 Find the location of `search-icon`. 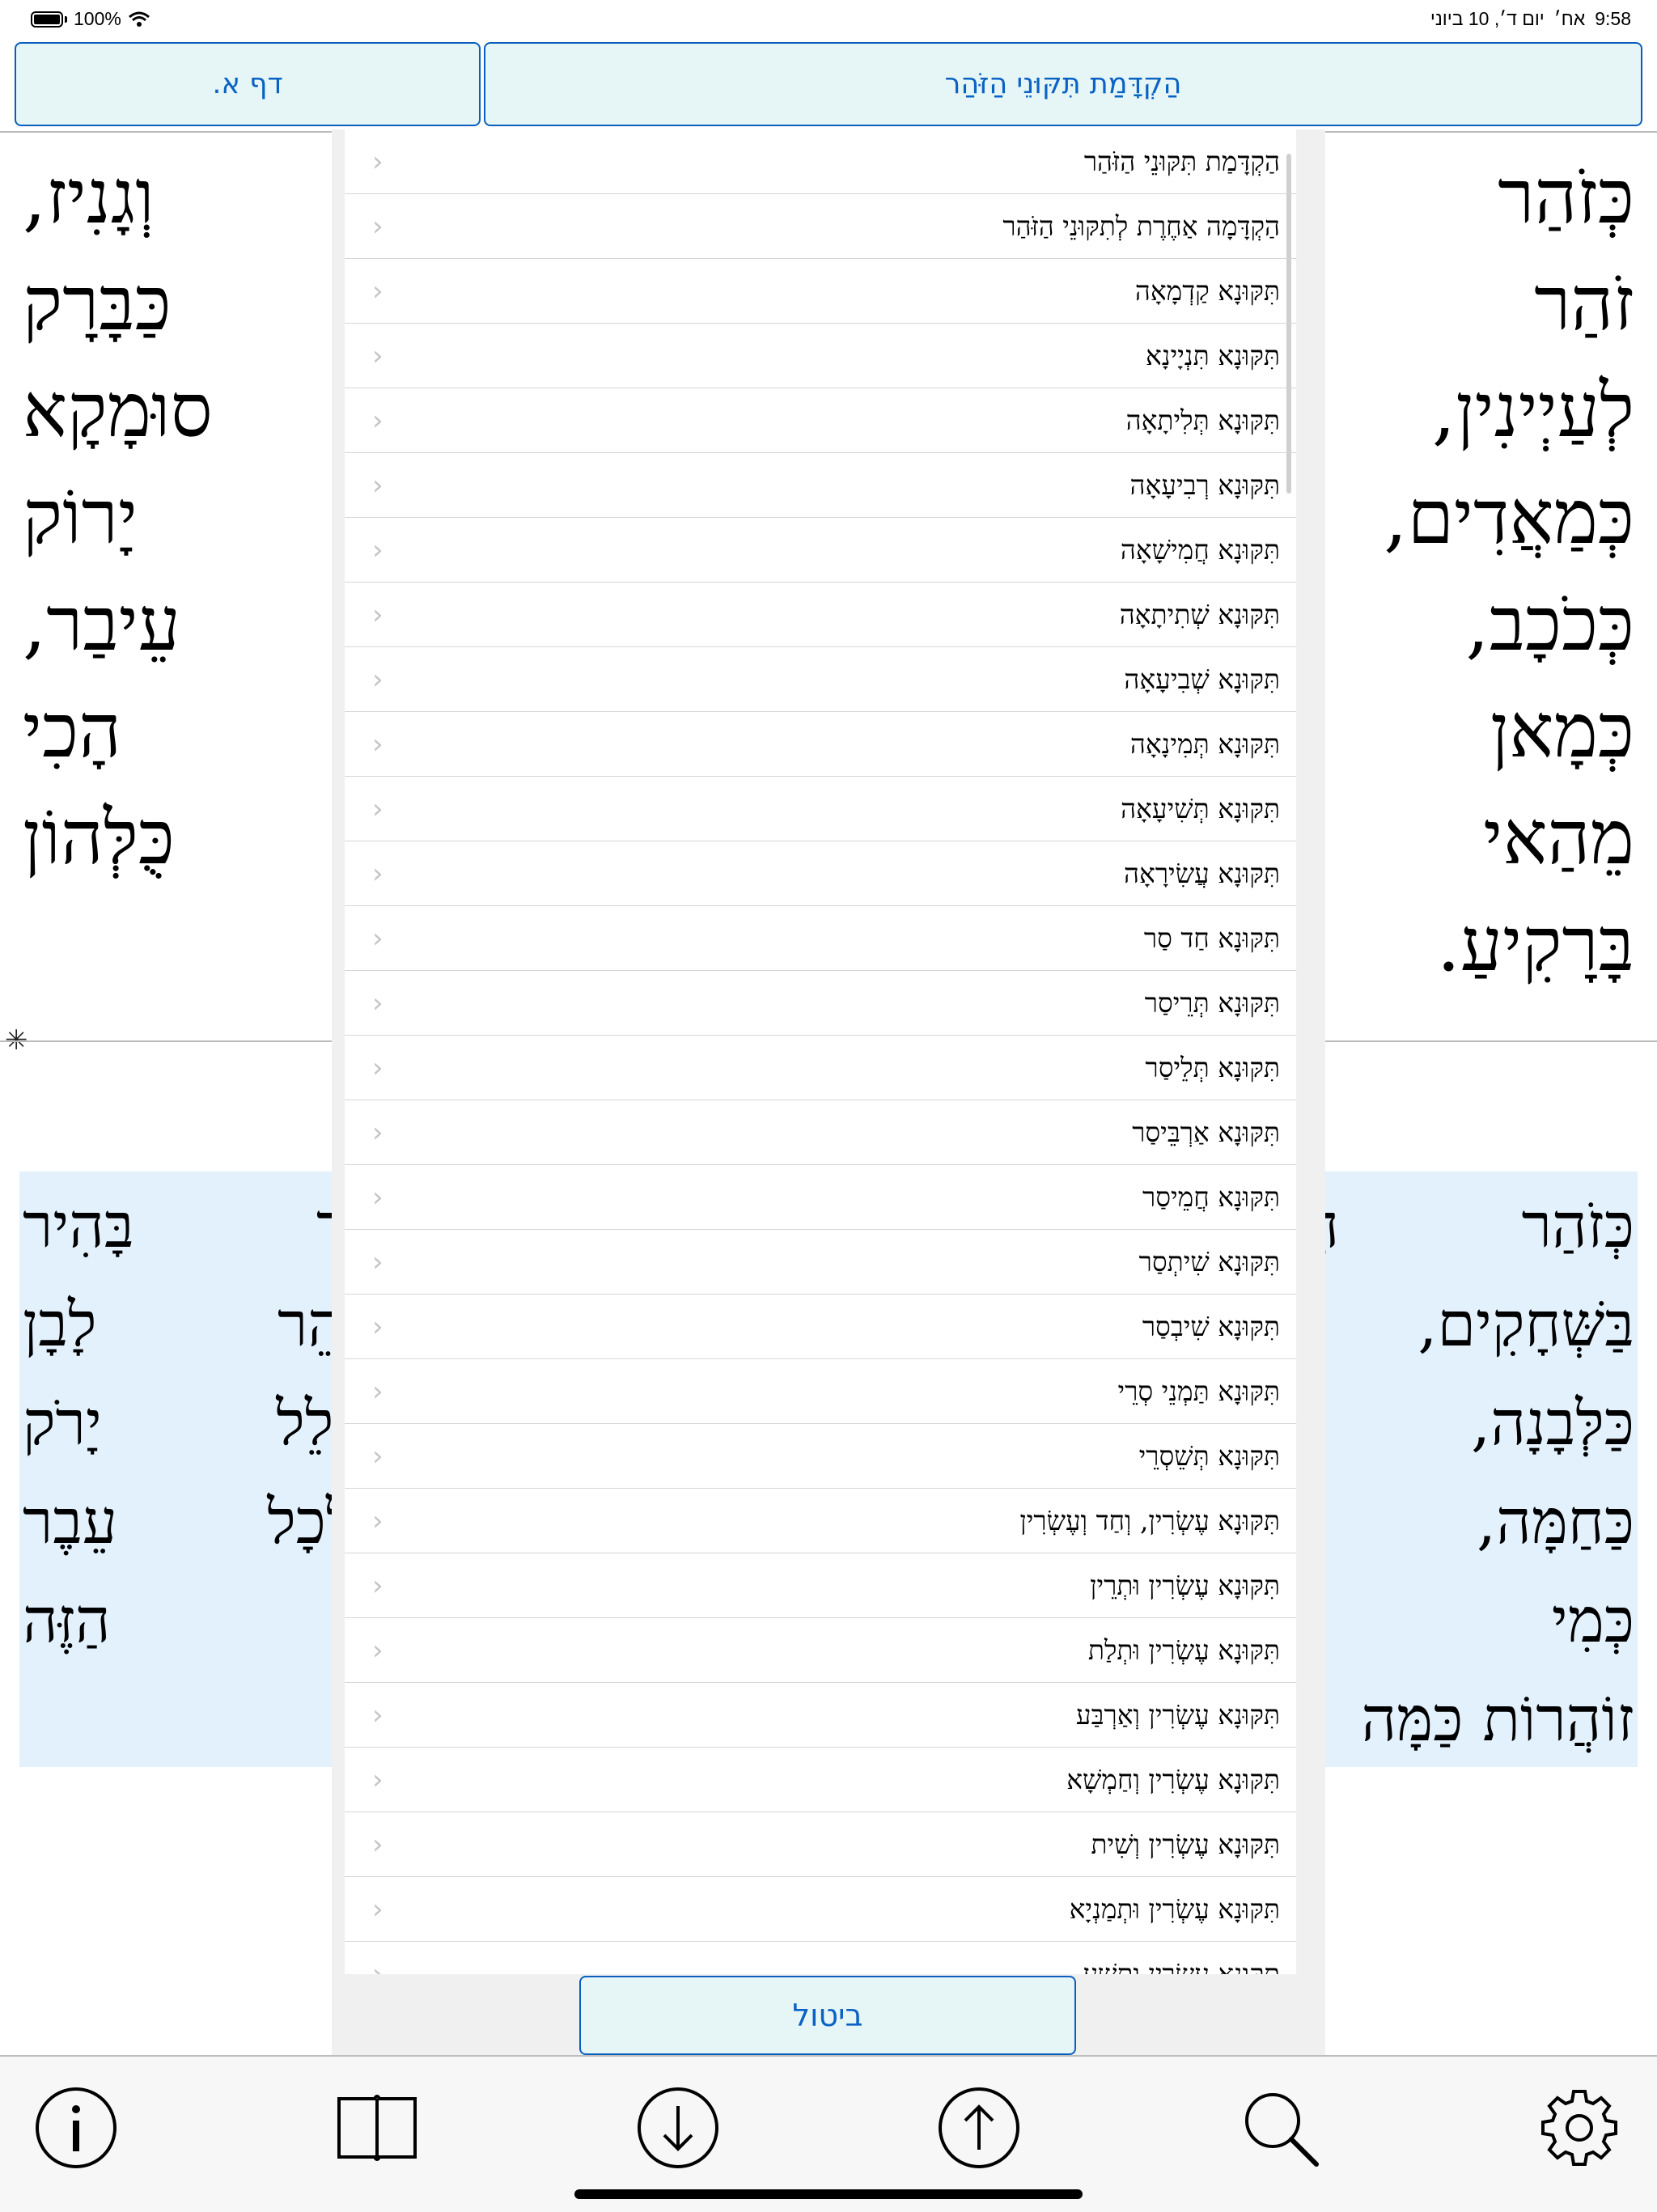

search-icon is located at coordinates (1282, 2130).